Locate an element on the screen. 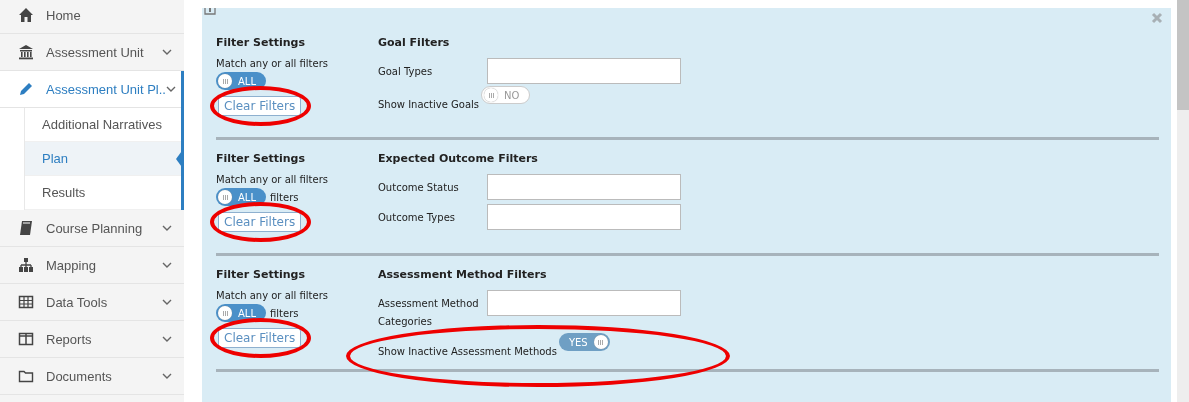 The image size is (1189, 402). book-icon is located at coordinates (26, 228).